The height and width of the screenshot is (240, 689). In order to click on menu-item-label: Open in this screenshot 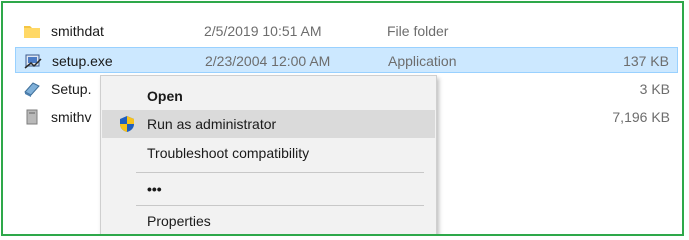, I will do `click(165, 96)`.